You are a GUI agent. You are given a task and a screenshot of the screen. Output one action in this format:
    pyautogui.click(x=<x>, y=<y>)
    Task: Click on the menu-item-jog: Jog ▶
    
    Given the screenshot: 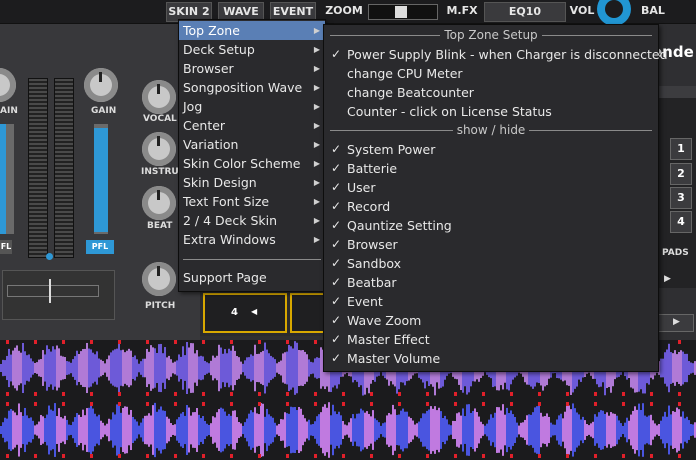 What is the action you would take?
    pyautogui.click(x=252, y=106)
    